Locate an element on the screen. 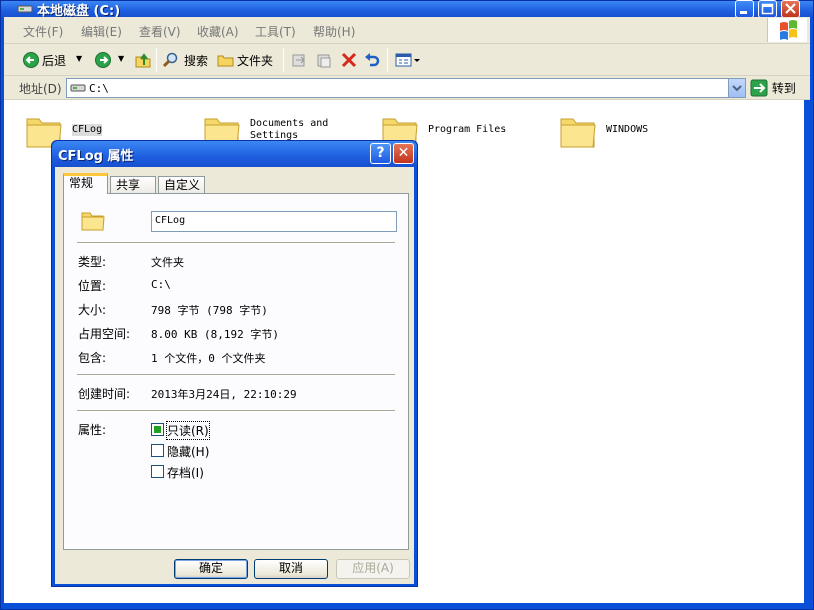  hidden-label: 隐藏(H) is located at coordinates (188, 452).